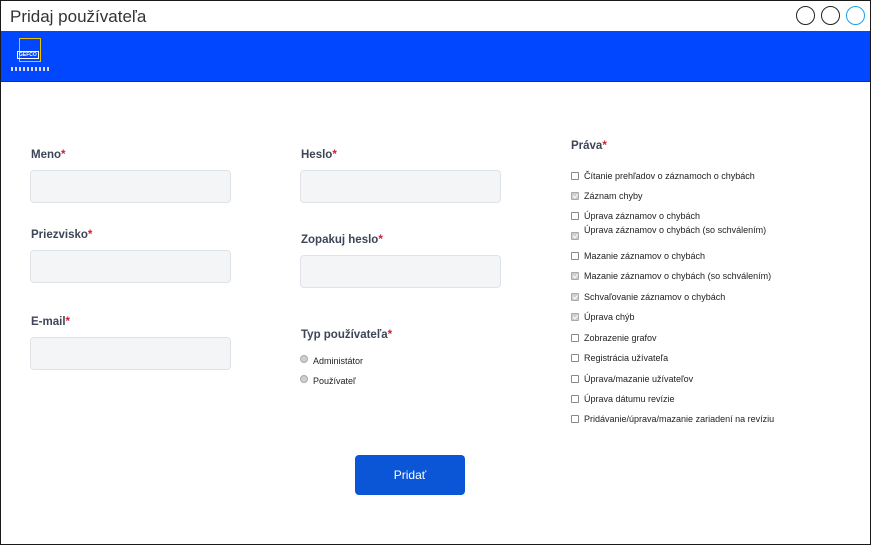  Describe the element at coordinates (626, 358) in the screenshot. I see `permission-label: Registrácia užívateľa` at that location.